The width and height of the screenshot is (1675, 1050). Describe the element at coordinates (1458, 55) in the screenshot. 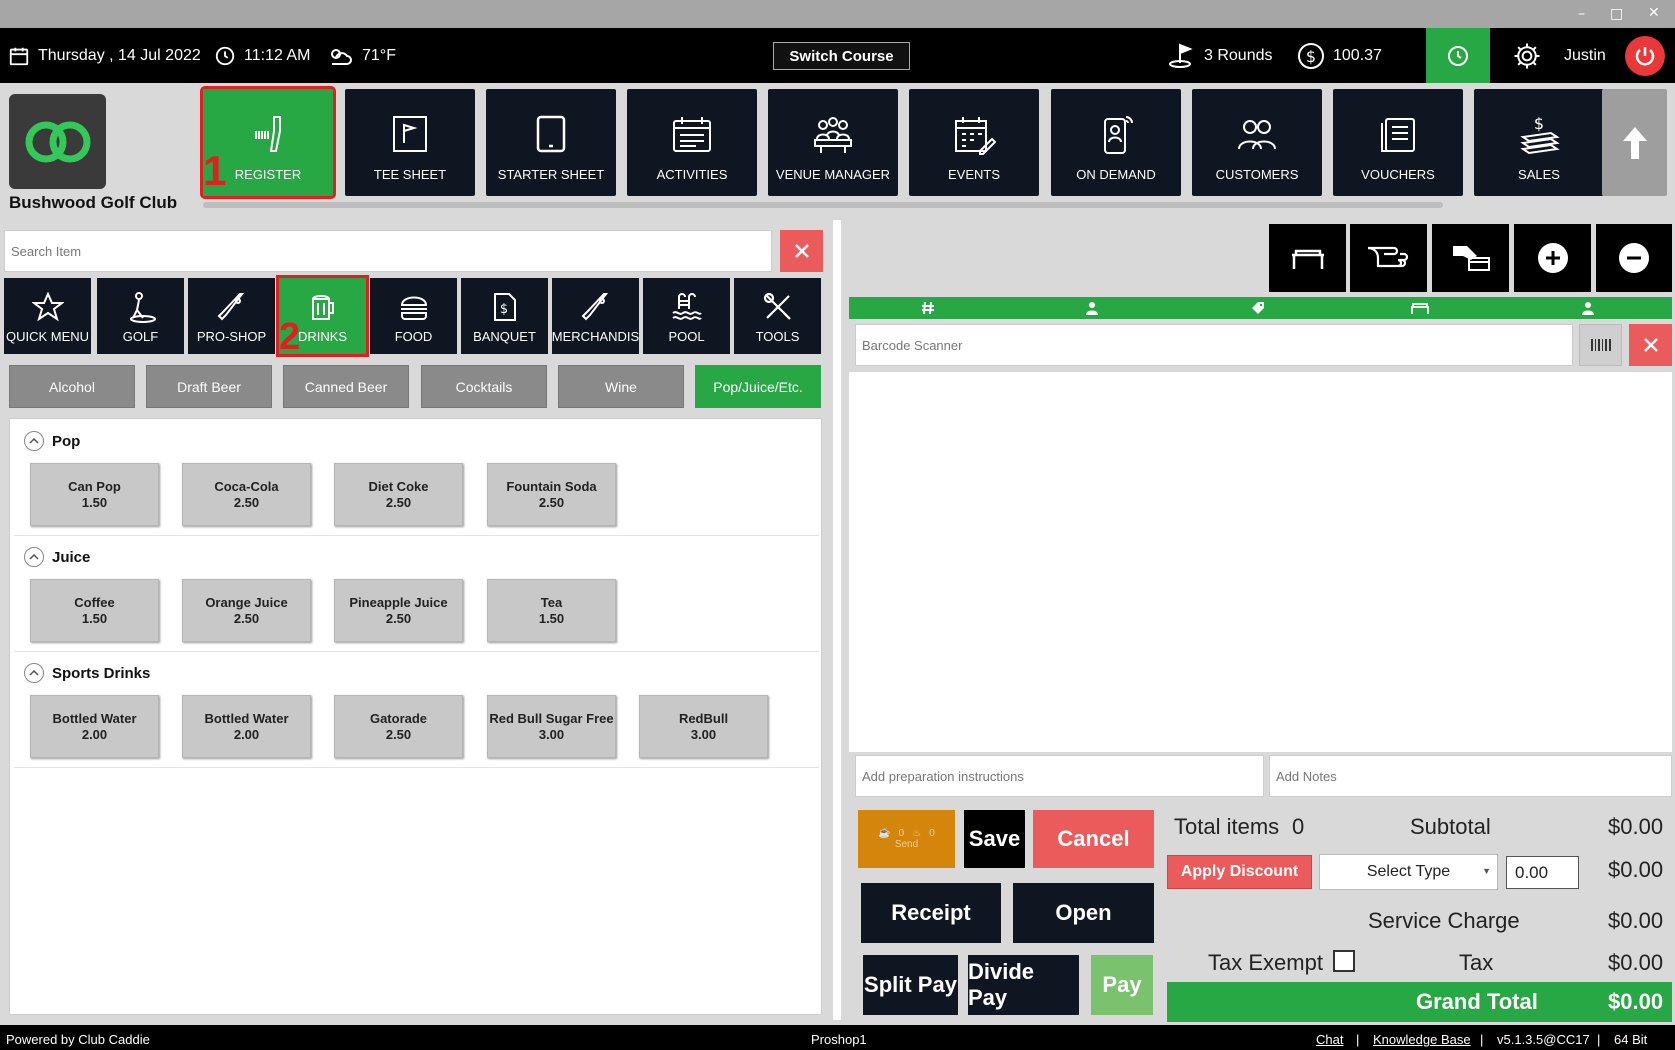

I see `timeclock-button` at that location.